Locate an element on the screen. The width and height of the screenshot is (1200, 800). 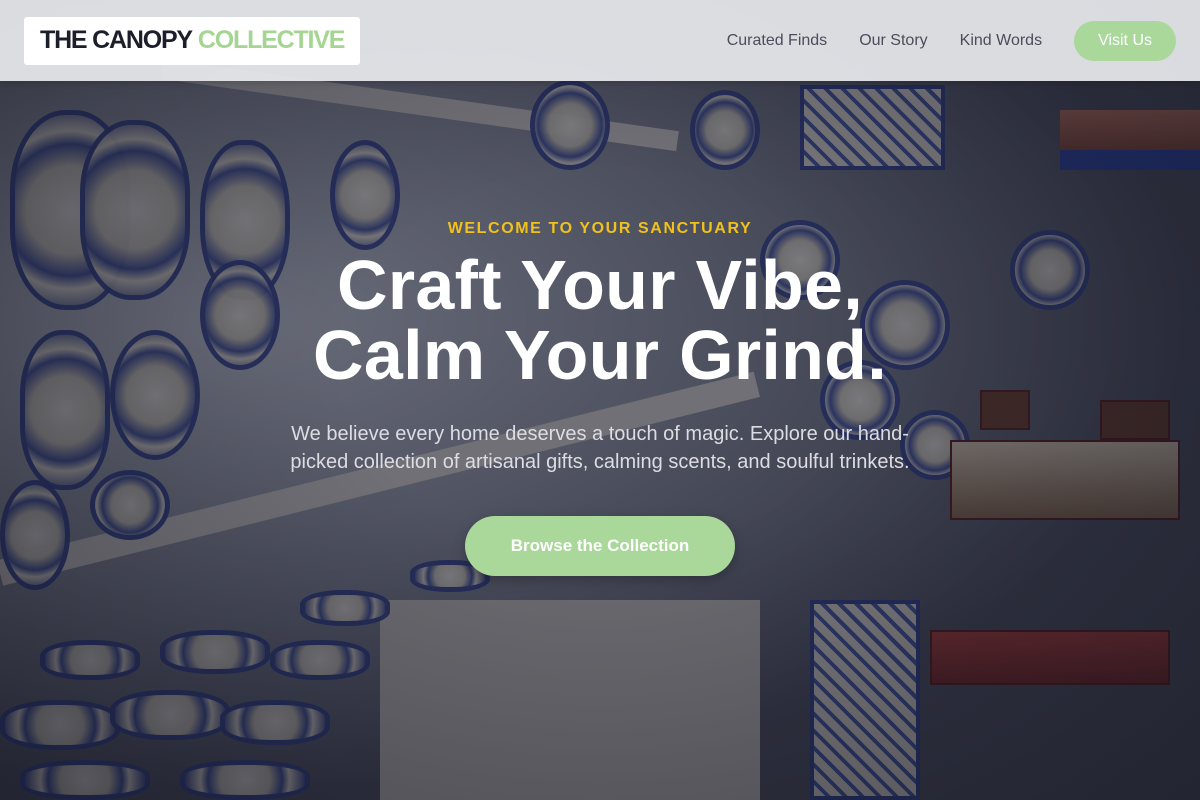
hero-headline: Craft Your Vibe, Calm Your Grind. is located at coordinates (600, 320).